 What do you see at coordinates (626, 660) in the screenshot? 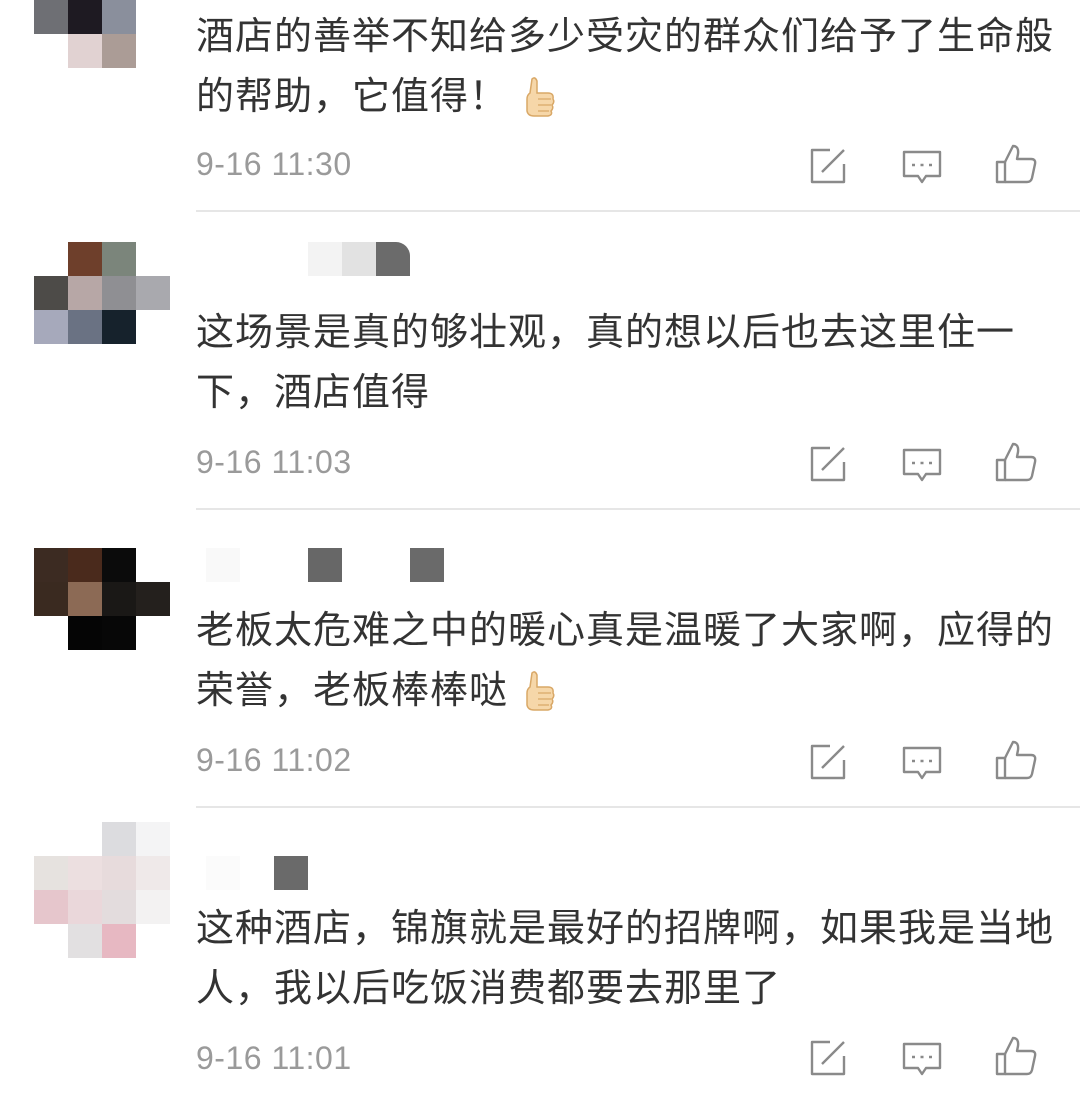
I see `comment-text: 老板太危难之中的暖心真是温暖了大家啊，应得的荣誉，老板棒棒哒` at bounding box center [626, 660].